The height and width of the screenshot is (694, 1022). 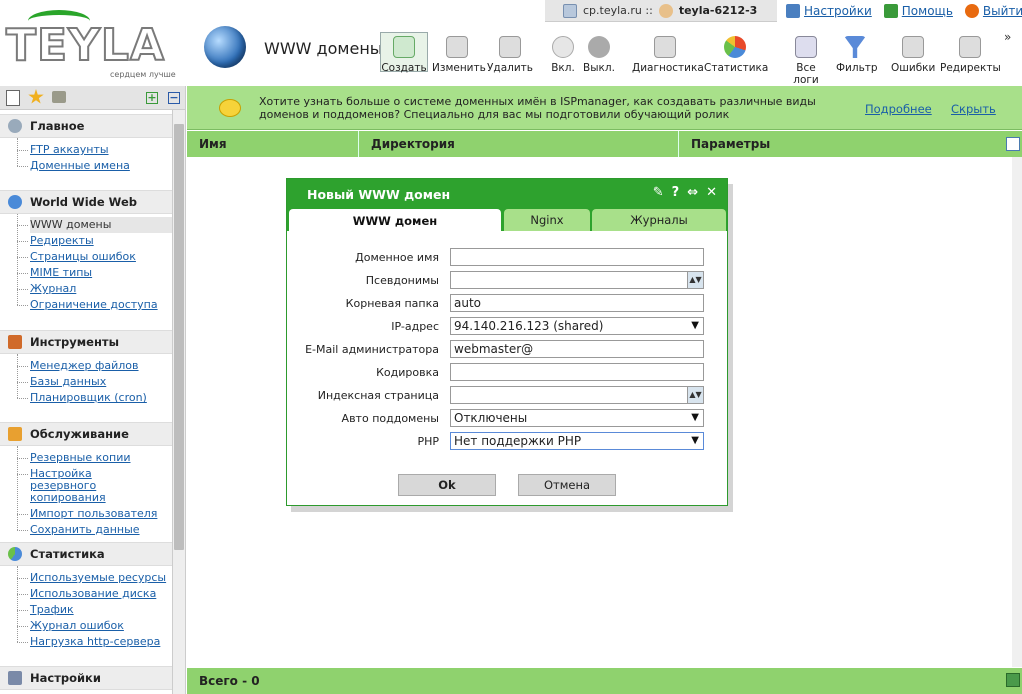 I want to click on help-question-icon: ?, so click(x=676, y=192).